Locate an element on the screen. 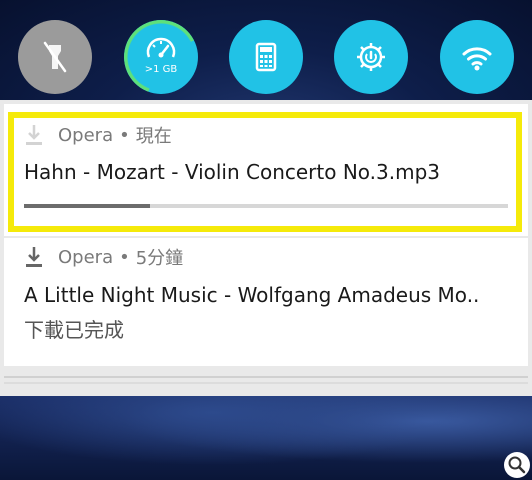 The width and height of the screenshot is (532, 480). zoom-button is located at coordinates (517, 465).